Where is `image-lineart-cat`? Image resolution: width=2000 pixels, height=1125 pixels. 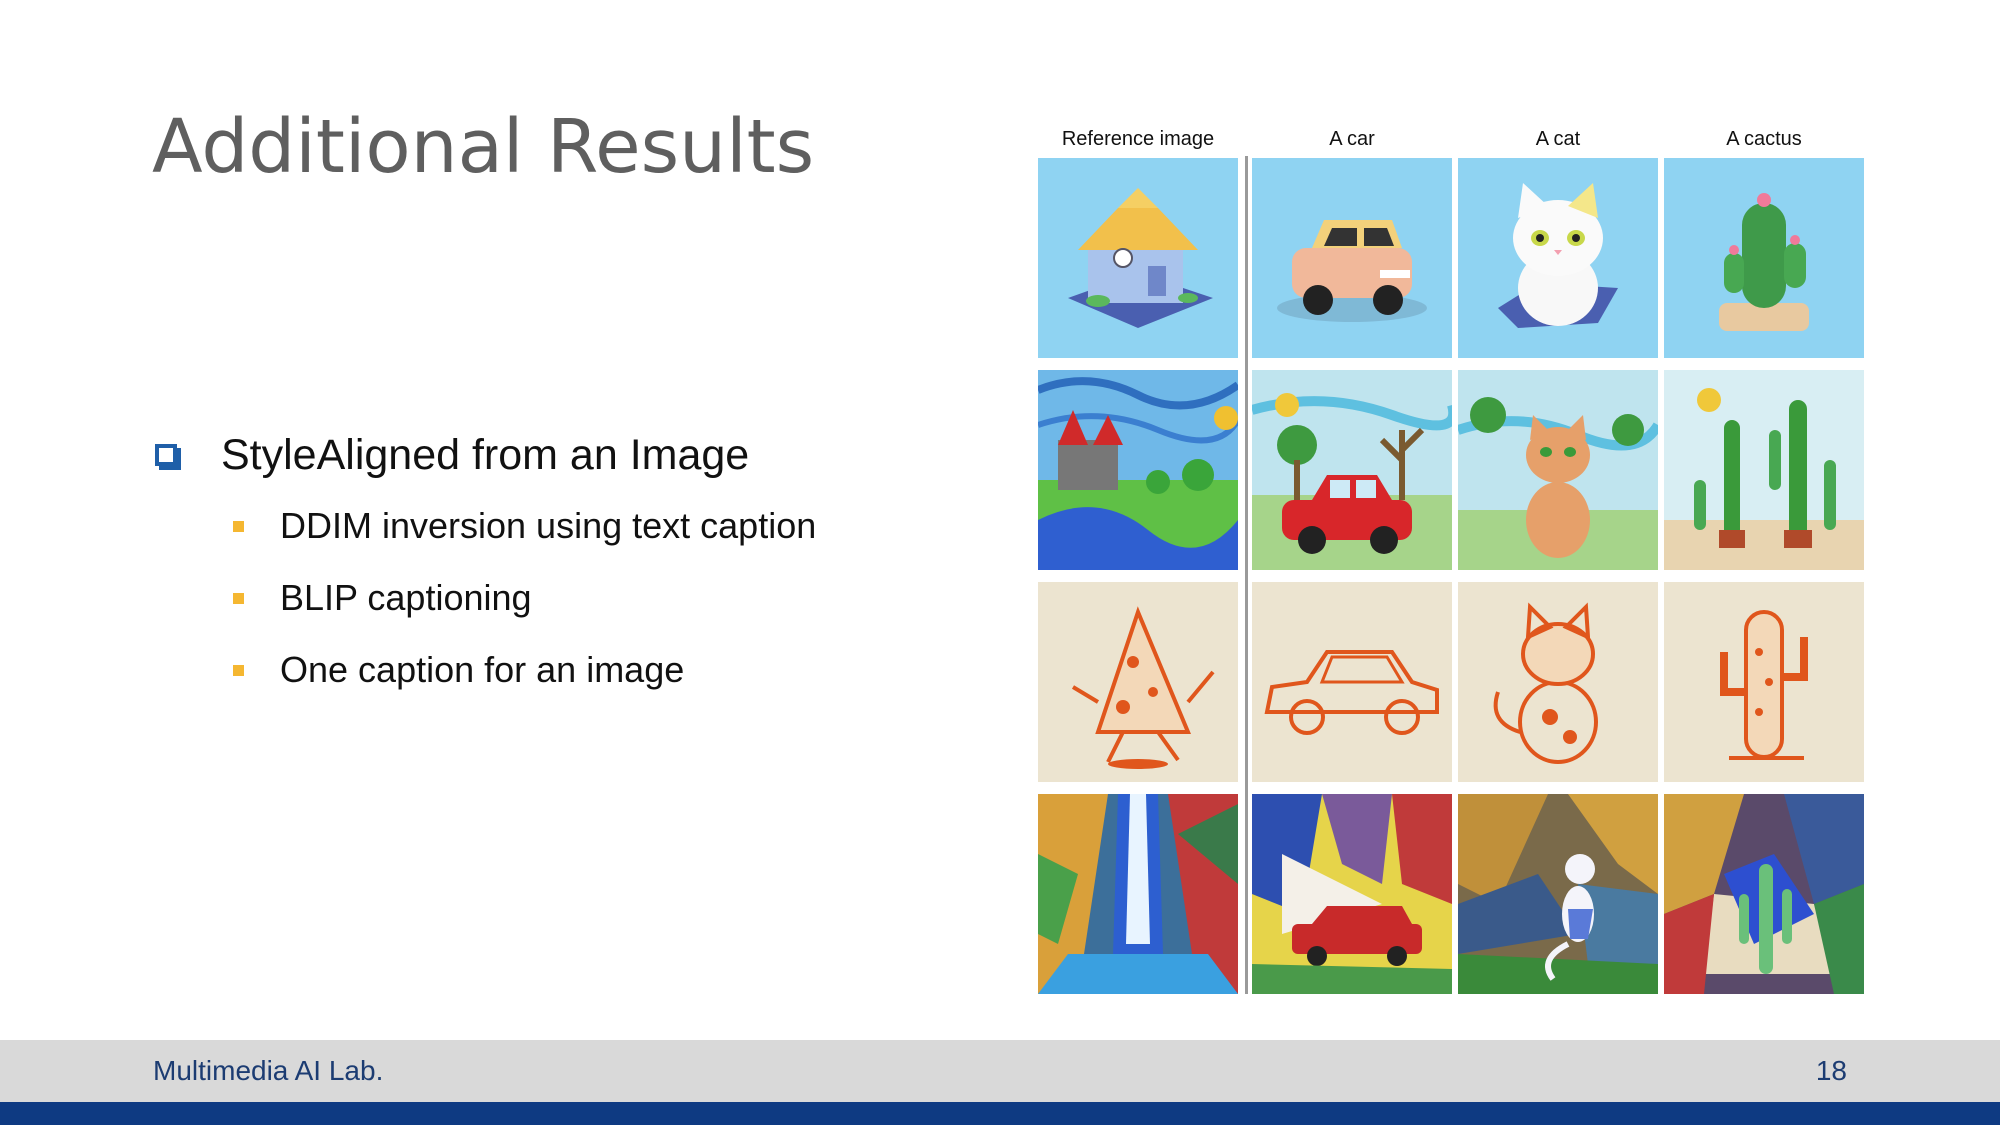
image-lineart-cat is located at coordinates (1558, 682).